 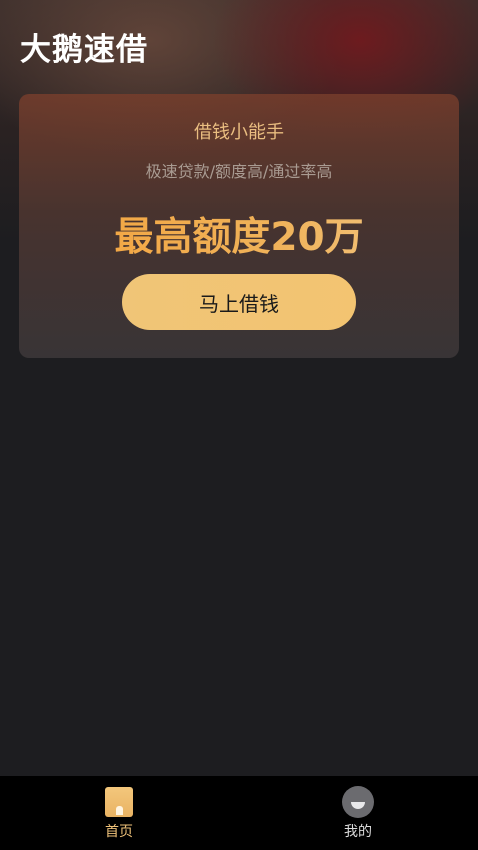 What do you see at coordinates (239, 234) in the screenshot?
I see `max-limit-text: 最高额度20万` at bounding box center [239, 234].